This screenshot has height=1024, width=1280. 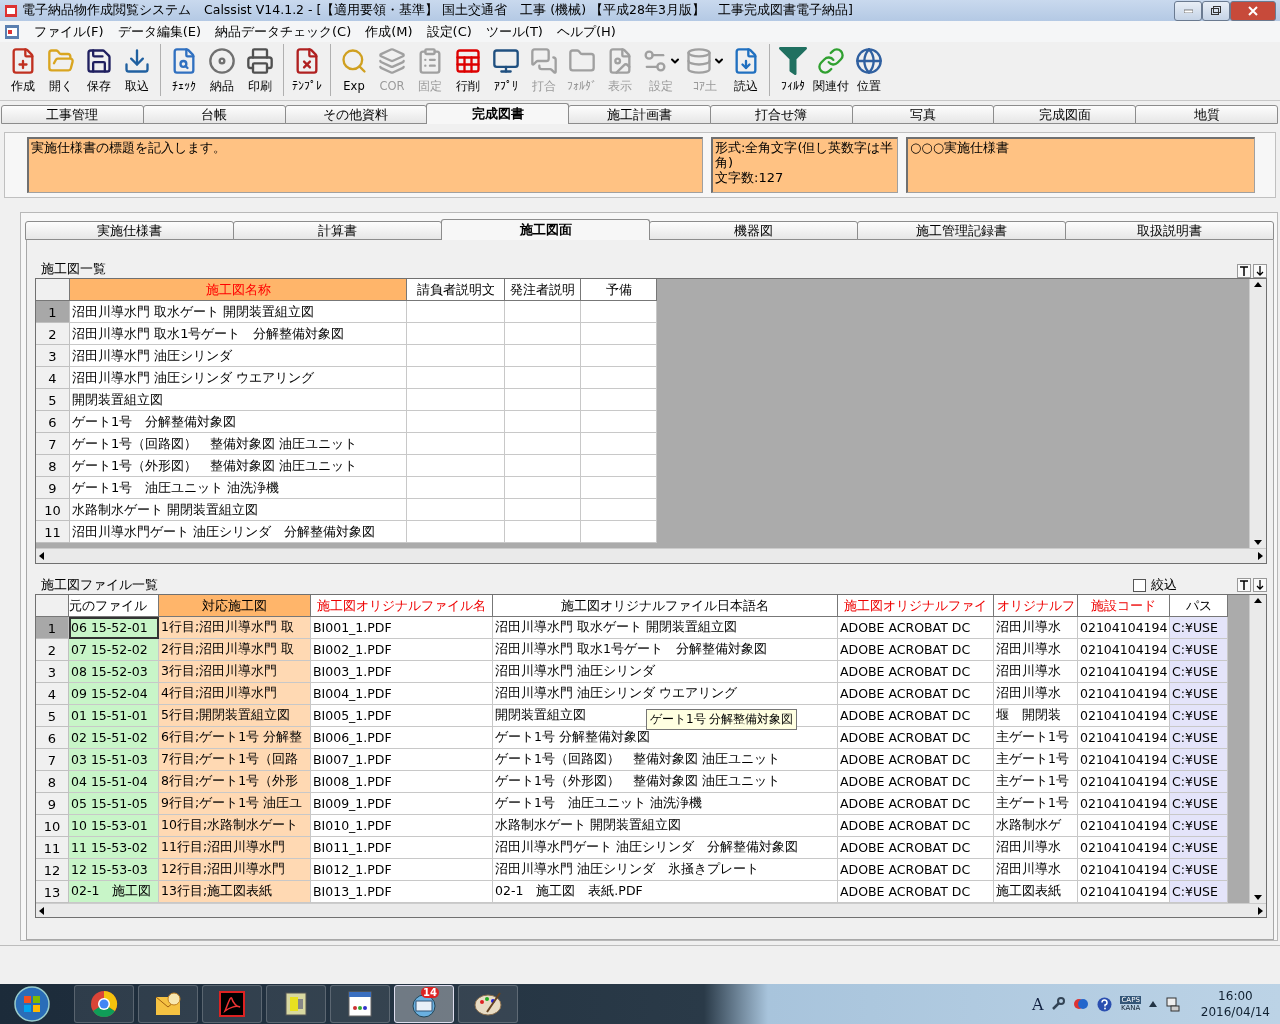 What do you see at coordinates (746, 70) in the screenshot?
I see `toolbar-button: 読込` at bounding box center [746, 70].